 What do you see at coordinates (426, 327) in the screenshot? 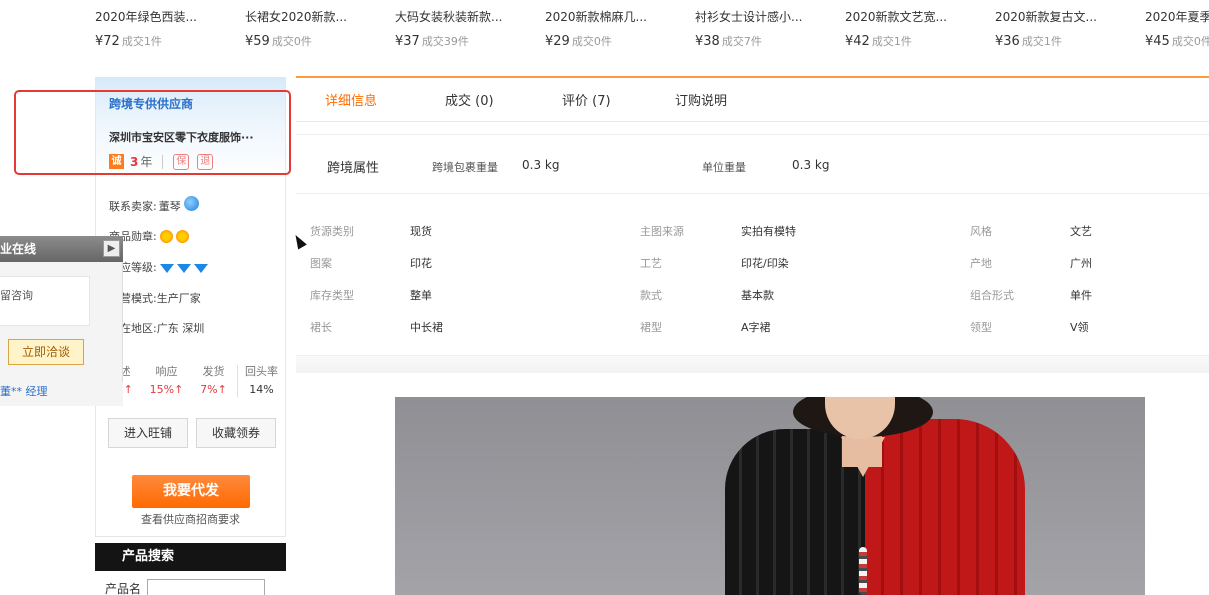
I see `attr-value: 中长裙` at bounding box center [426, 327].